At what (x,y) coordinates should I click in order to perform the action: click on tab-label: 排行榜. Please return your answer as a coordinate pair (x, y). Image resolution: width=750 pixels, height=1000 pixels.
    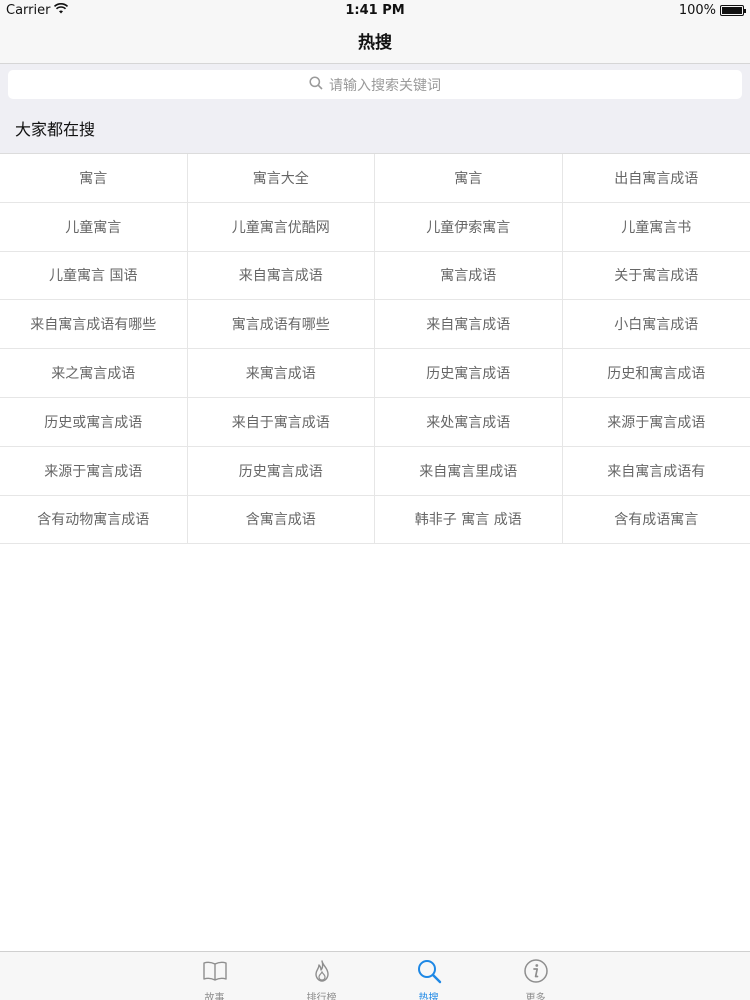
    Looking at the image, I should click on (321, 996).